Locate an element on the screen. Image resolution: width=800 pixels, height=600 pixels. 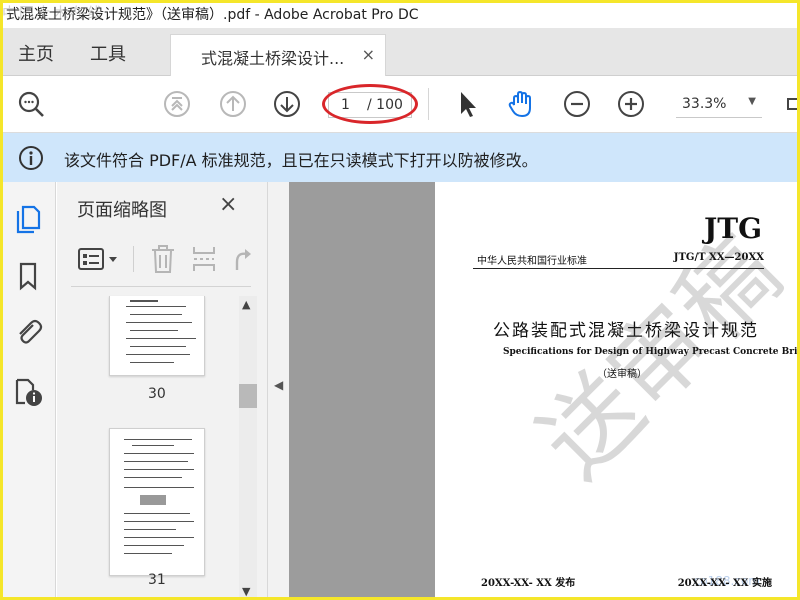
document-tab: 式混凝土桥梁设计... × is located at coordinates (278, 55).